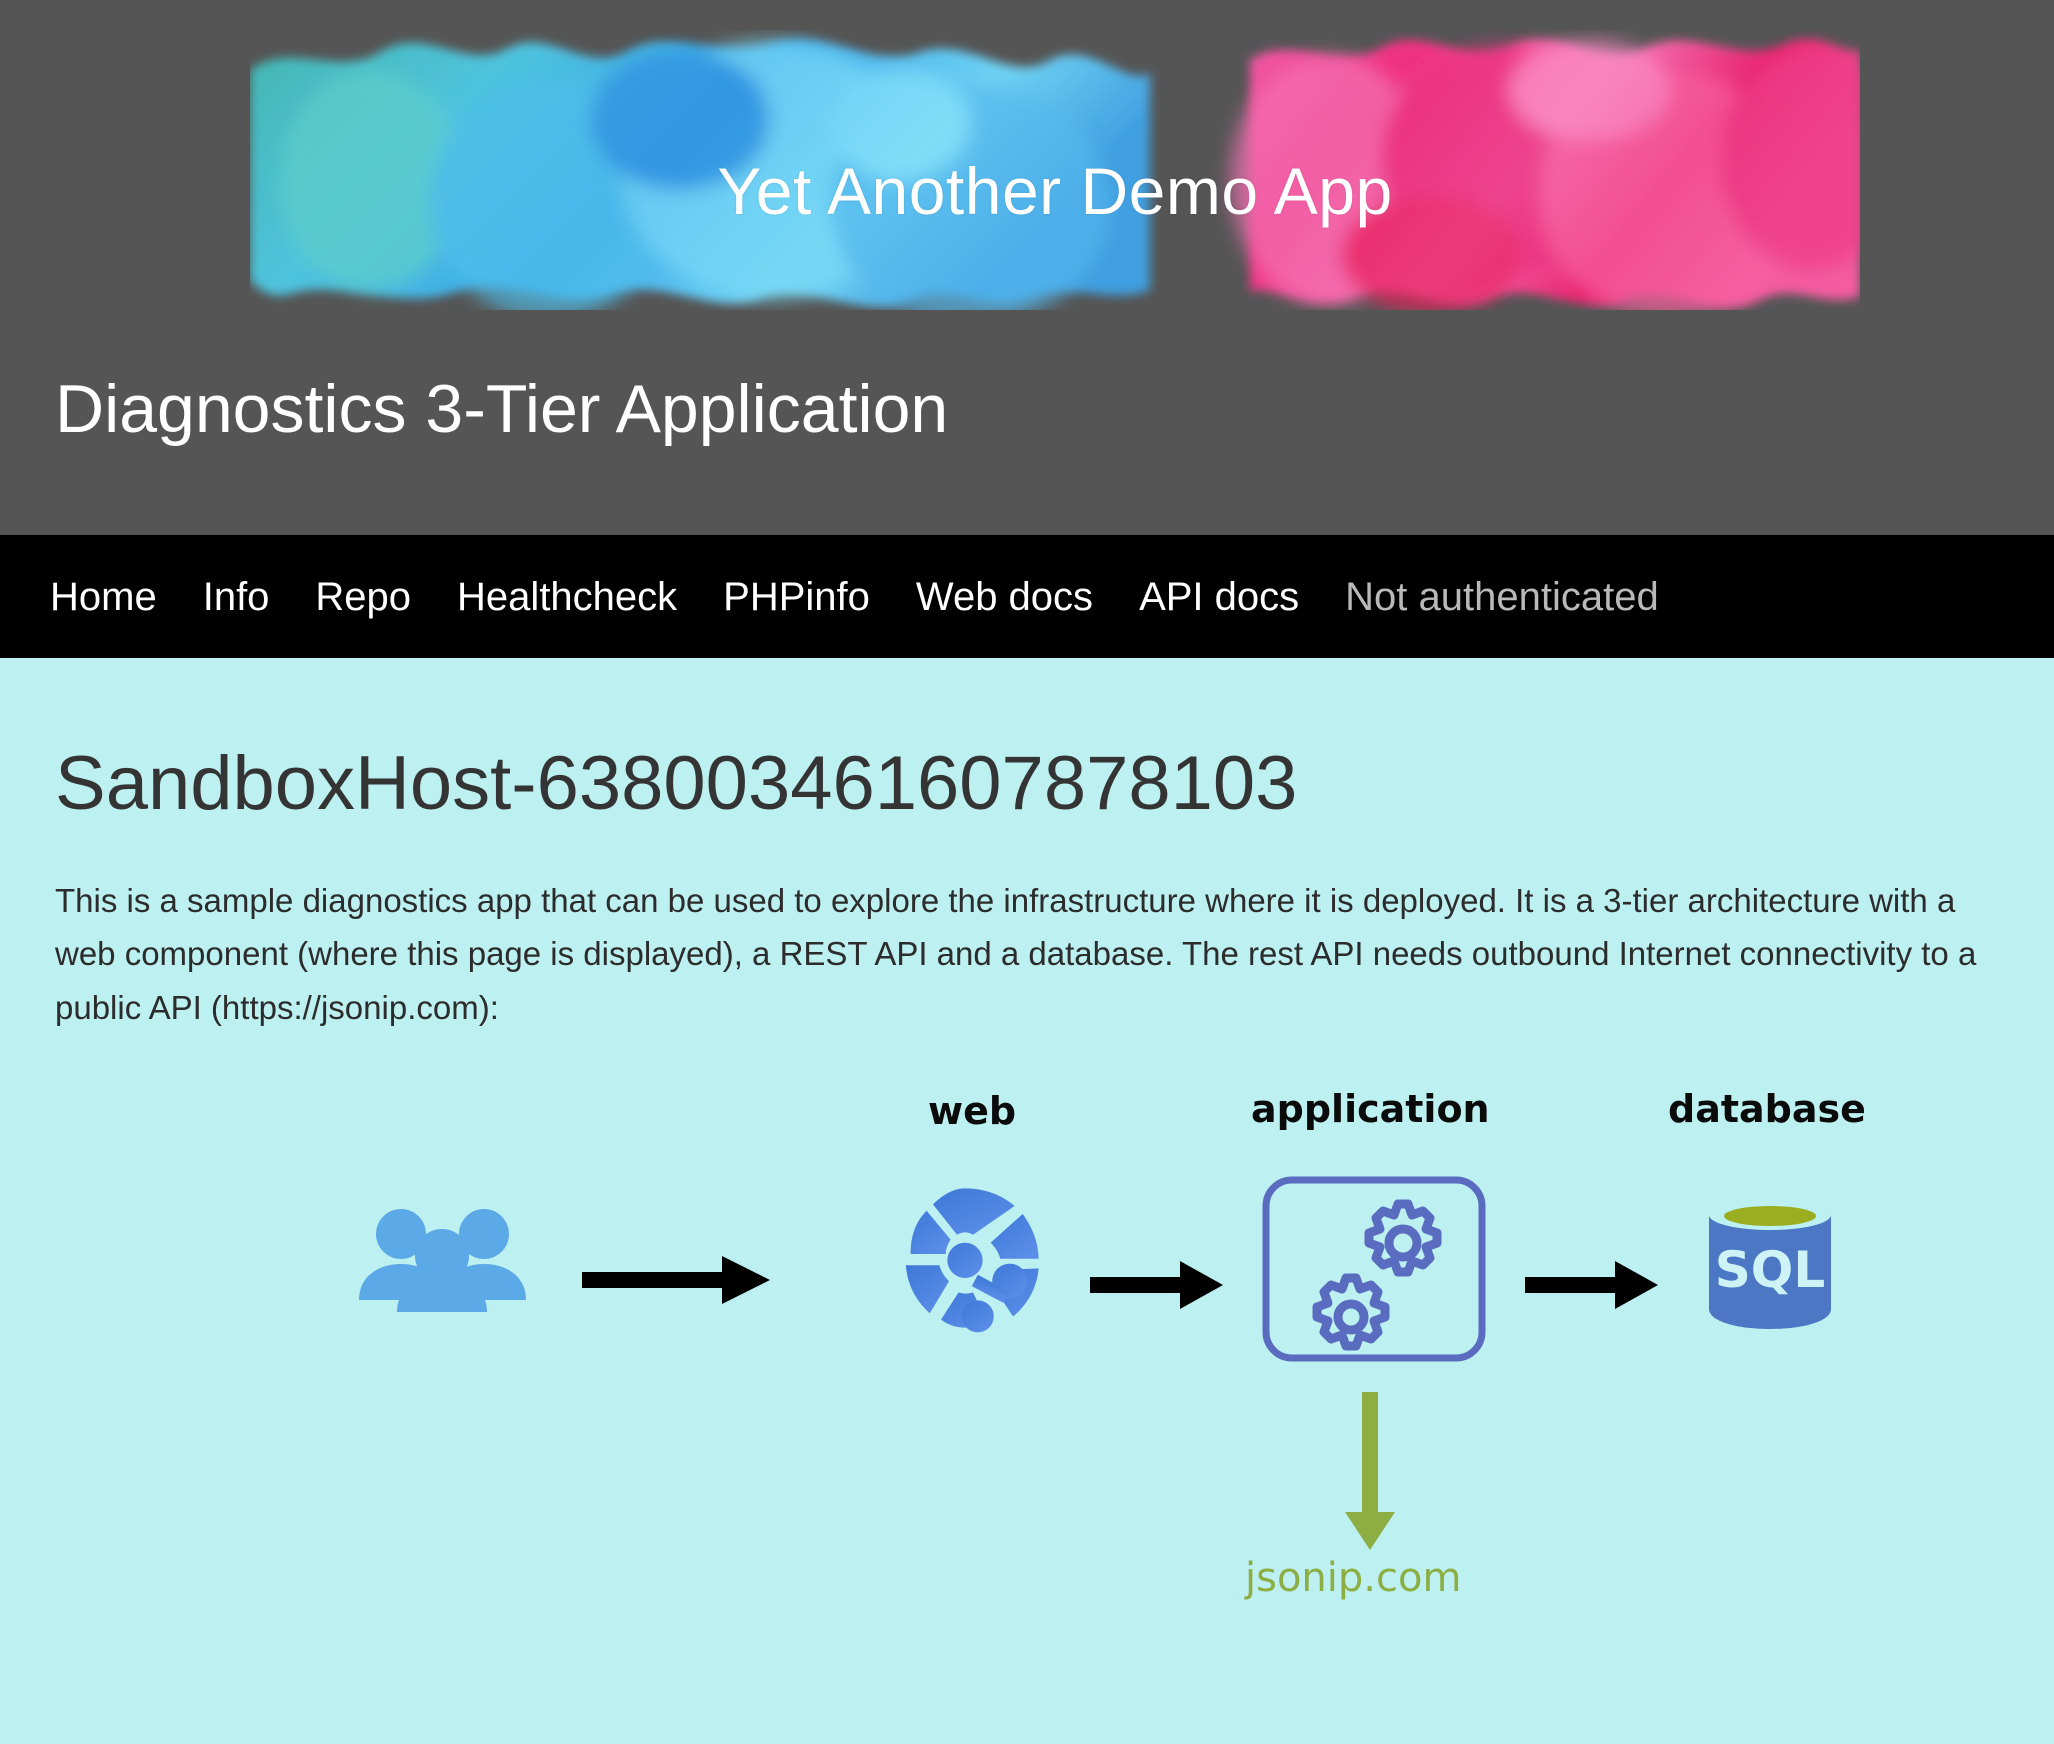  I want to click on sql-database-text: SQL, so click(1770, 1270).